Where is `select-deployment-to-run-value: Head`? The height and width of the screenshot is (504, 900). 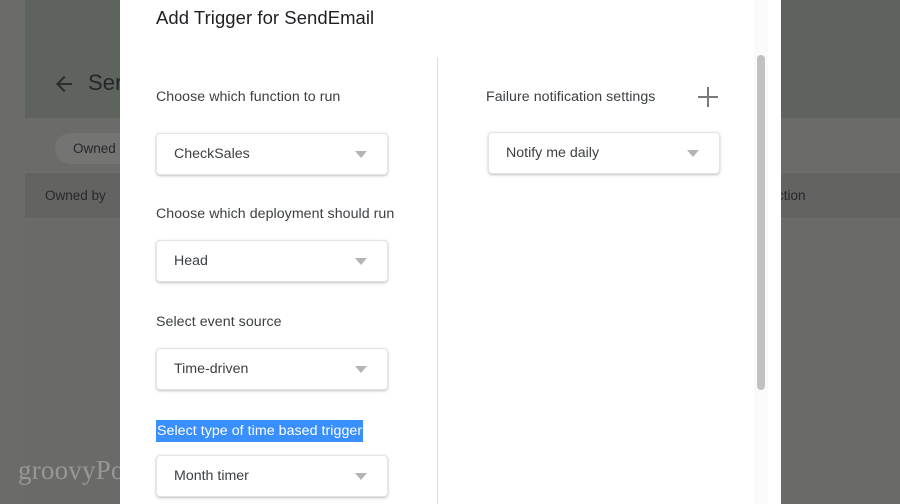
select-deployment-to-run-value: Head is located at coordinates (191, 261).